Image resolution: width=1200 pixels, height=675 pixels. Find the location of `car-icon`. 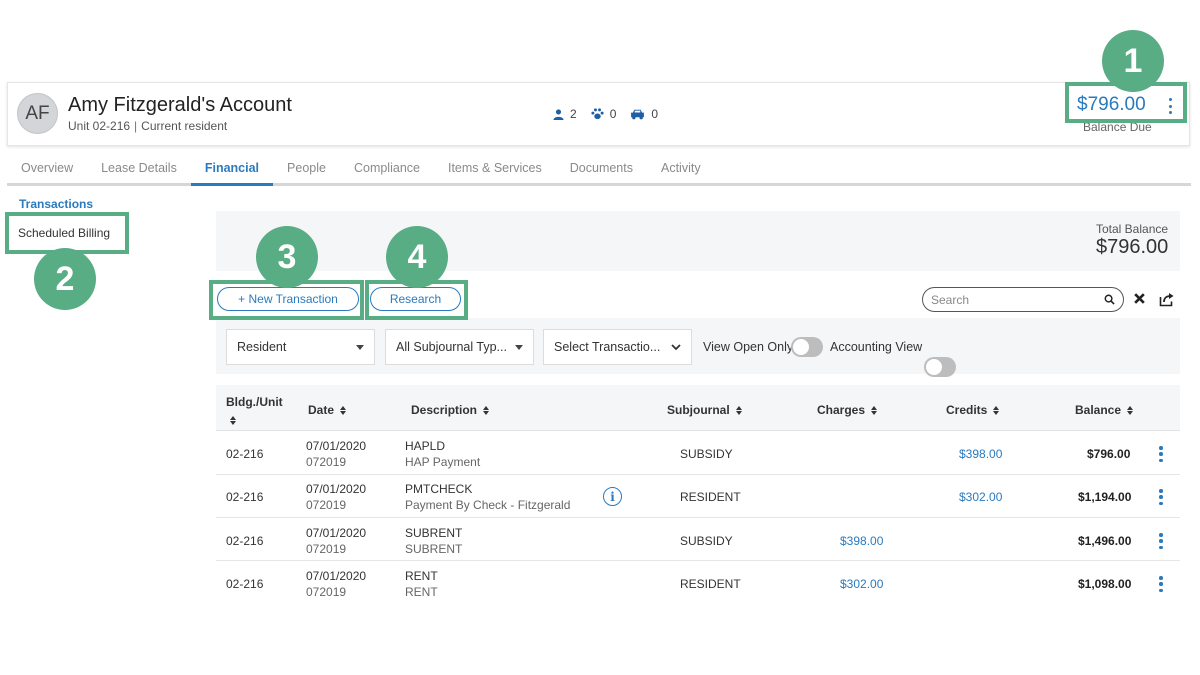

car-icon is located at coordinates (638, 114).